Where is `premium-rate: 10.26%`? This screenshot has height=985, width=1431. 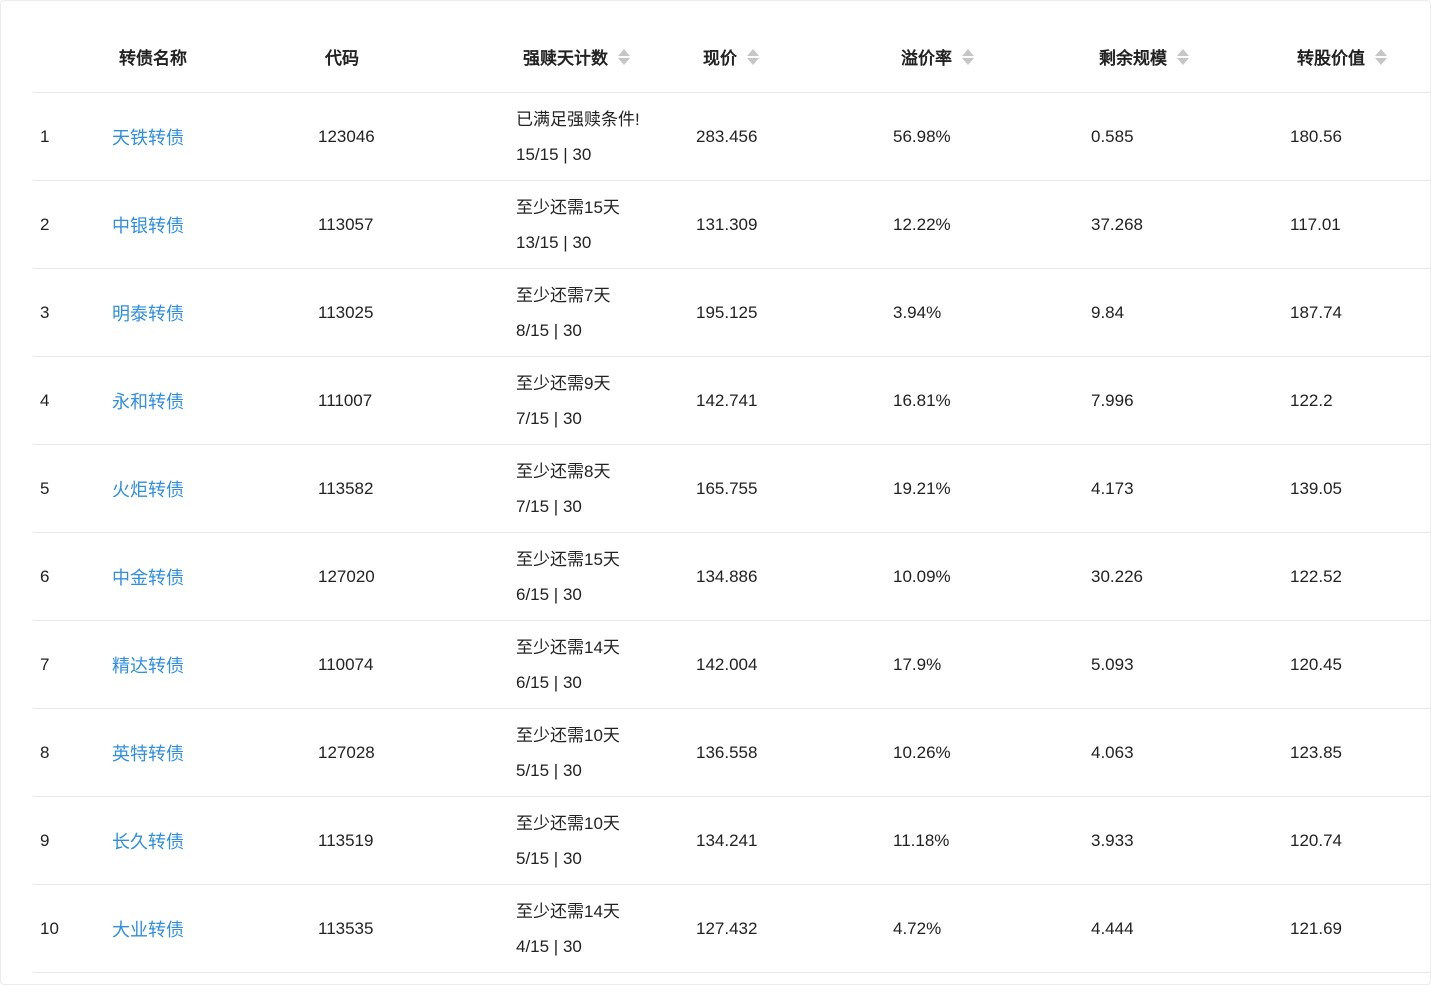 premium-rate: 10.26% is located at coordinates (922, 752).